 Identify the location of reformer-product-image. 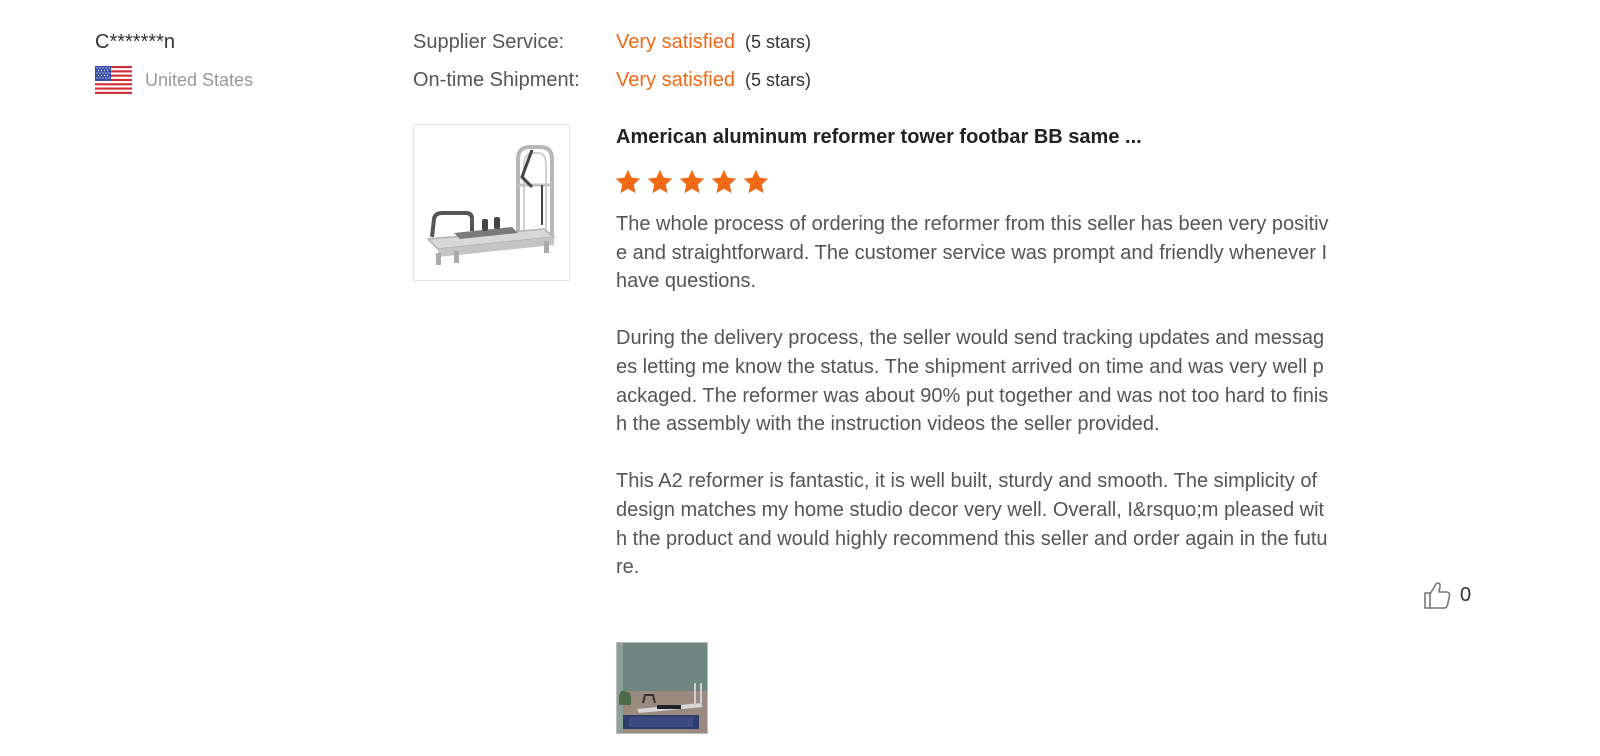
(491, 202).